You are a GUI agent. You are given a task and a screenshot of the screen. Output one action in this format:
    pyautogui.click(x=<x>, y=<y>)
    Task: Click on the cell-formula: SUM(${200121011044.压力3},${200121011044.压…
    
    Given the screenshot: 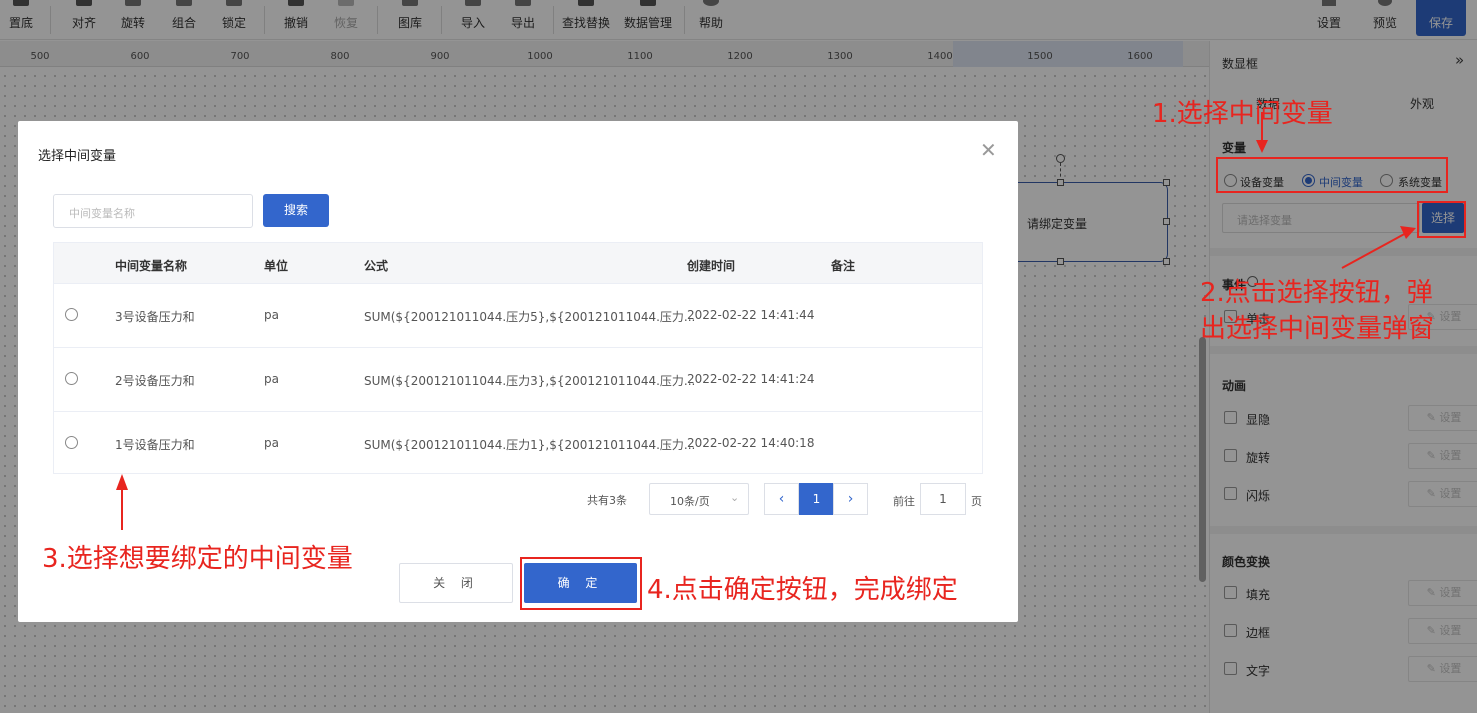 What is the action you would take?
    pyautogui.click(x=530, y=381)
    